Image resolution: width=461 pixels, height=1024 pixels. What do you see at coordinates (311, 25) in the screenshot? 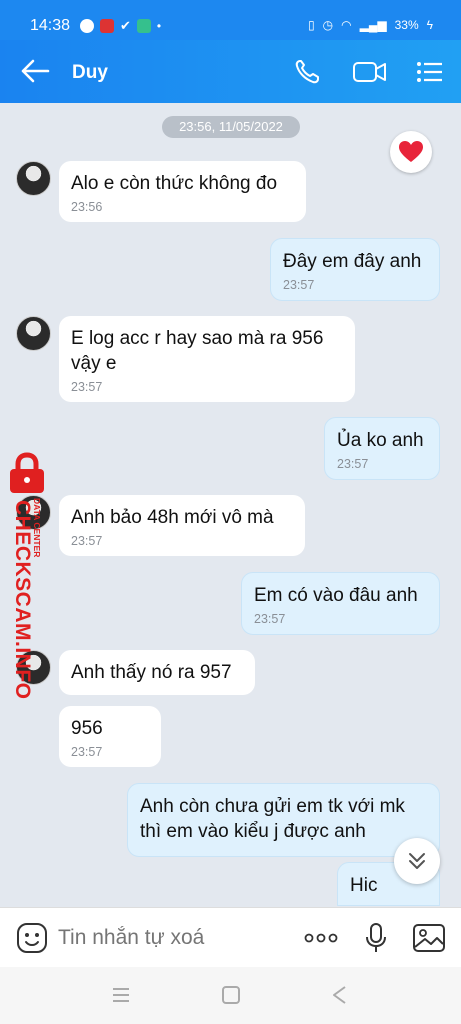
I see `vibrate-icon: ▯` at bounding box center [311, 25].